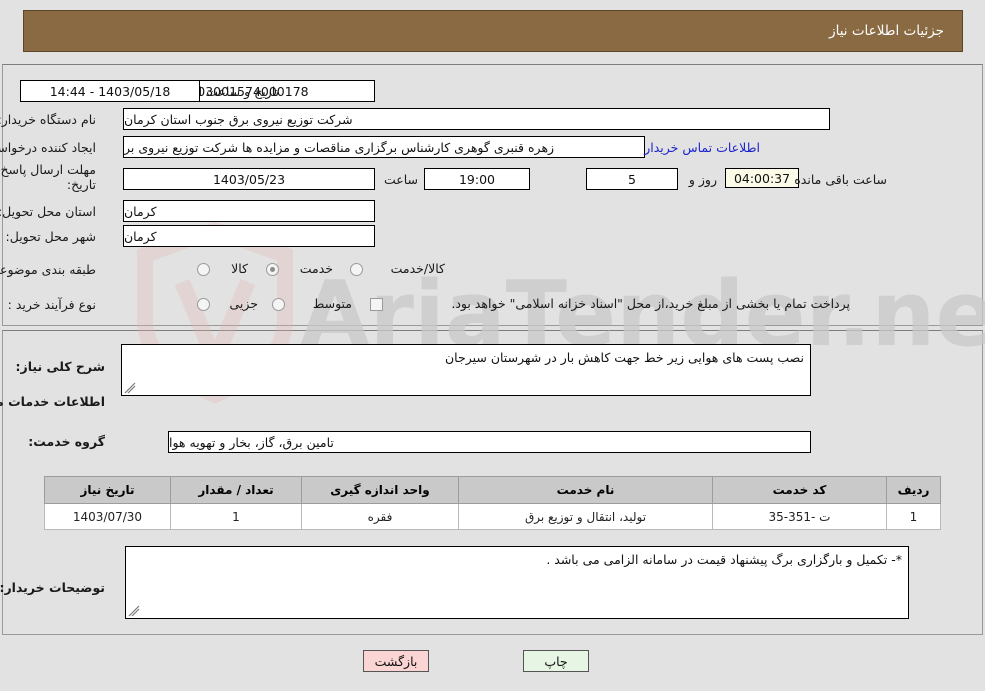 Image resolution: width=985 pixels, height=691 pixels. Describe the element at coordinates (913, 516) in the screenshot. I see `cell-radif: 1` at that location.